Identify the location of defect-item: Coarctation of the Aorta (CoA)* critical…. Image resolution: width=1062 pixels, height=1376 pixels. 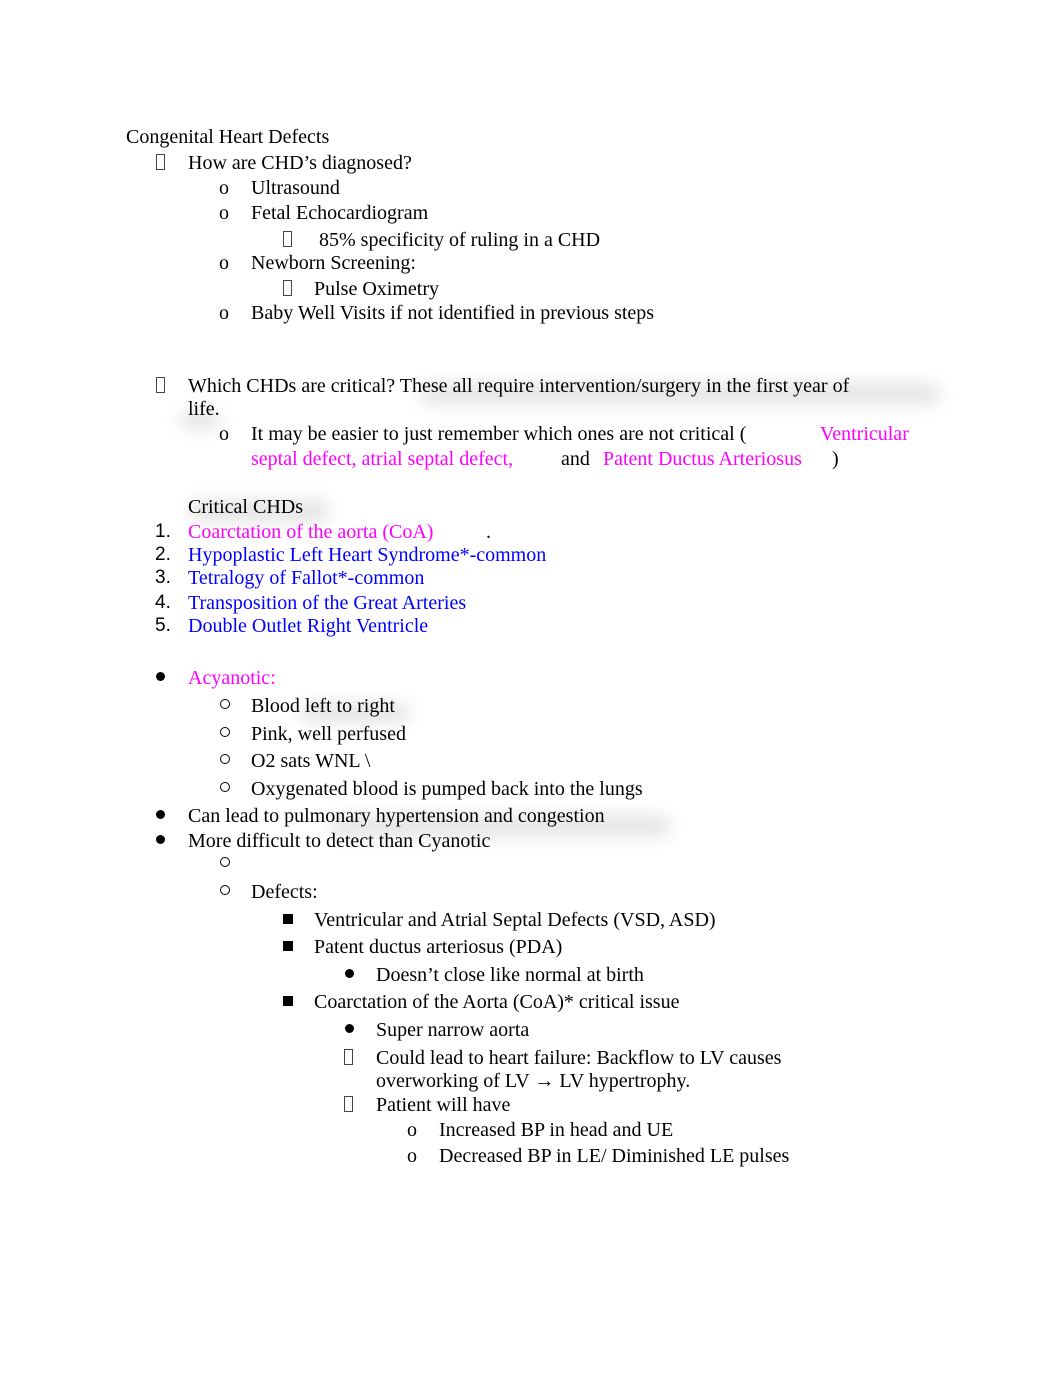
(497, 1002).